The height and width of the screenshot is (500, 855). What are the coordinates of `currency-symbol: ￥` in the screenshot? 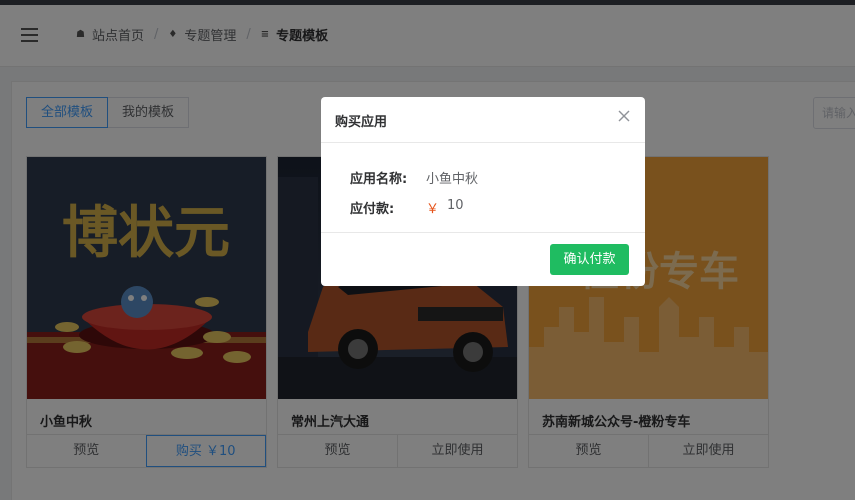 It's located at (433, 209).